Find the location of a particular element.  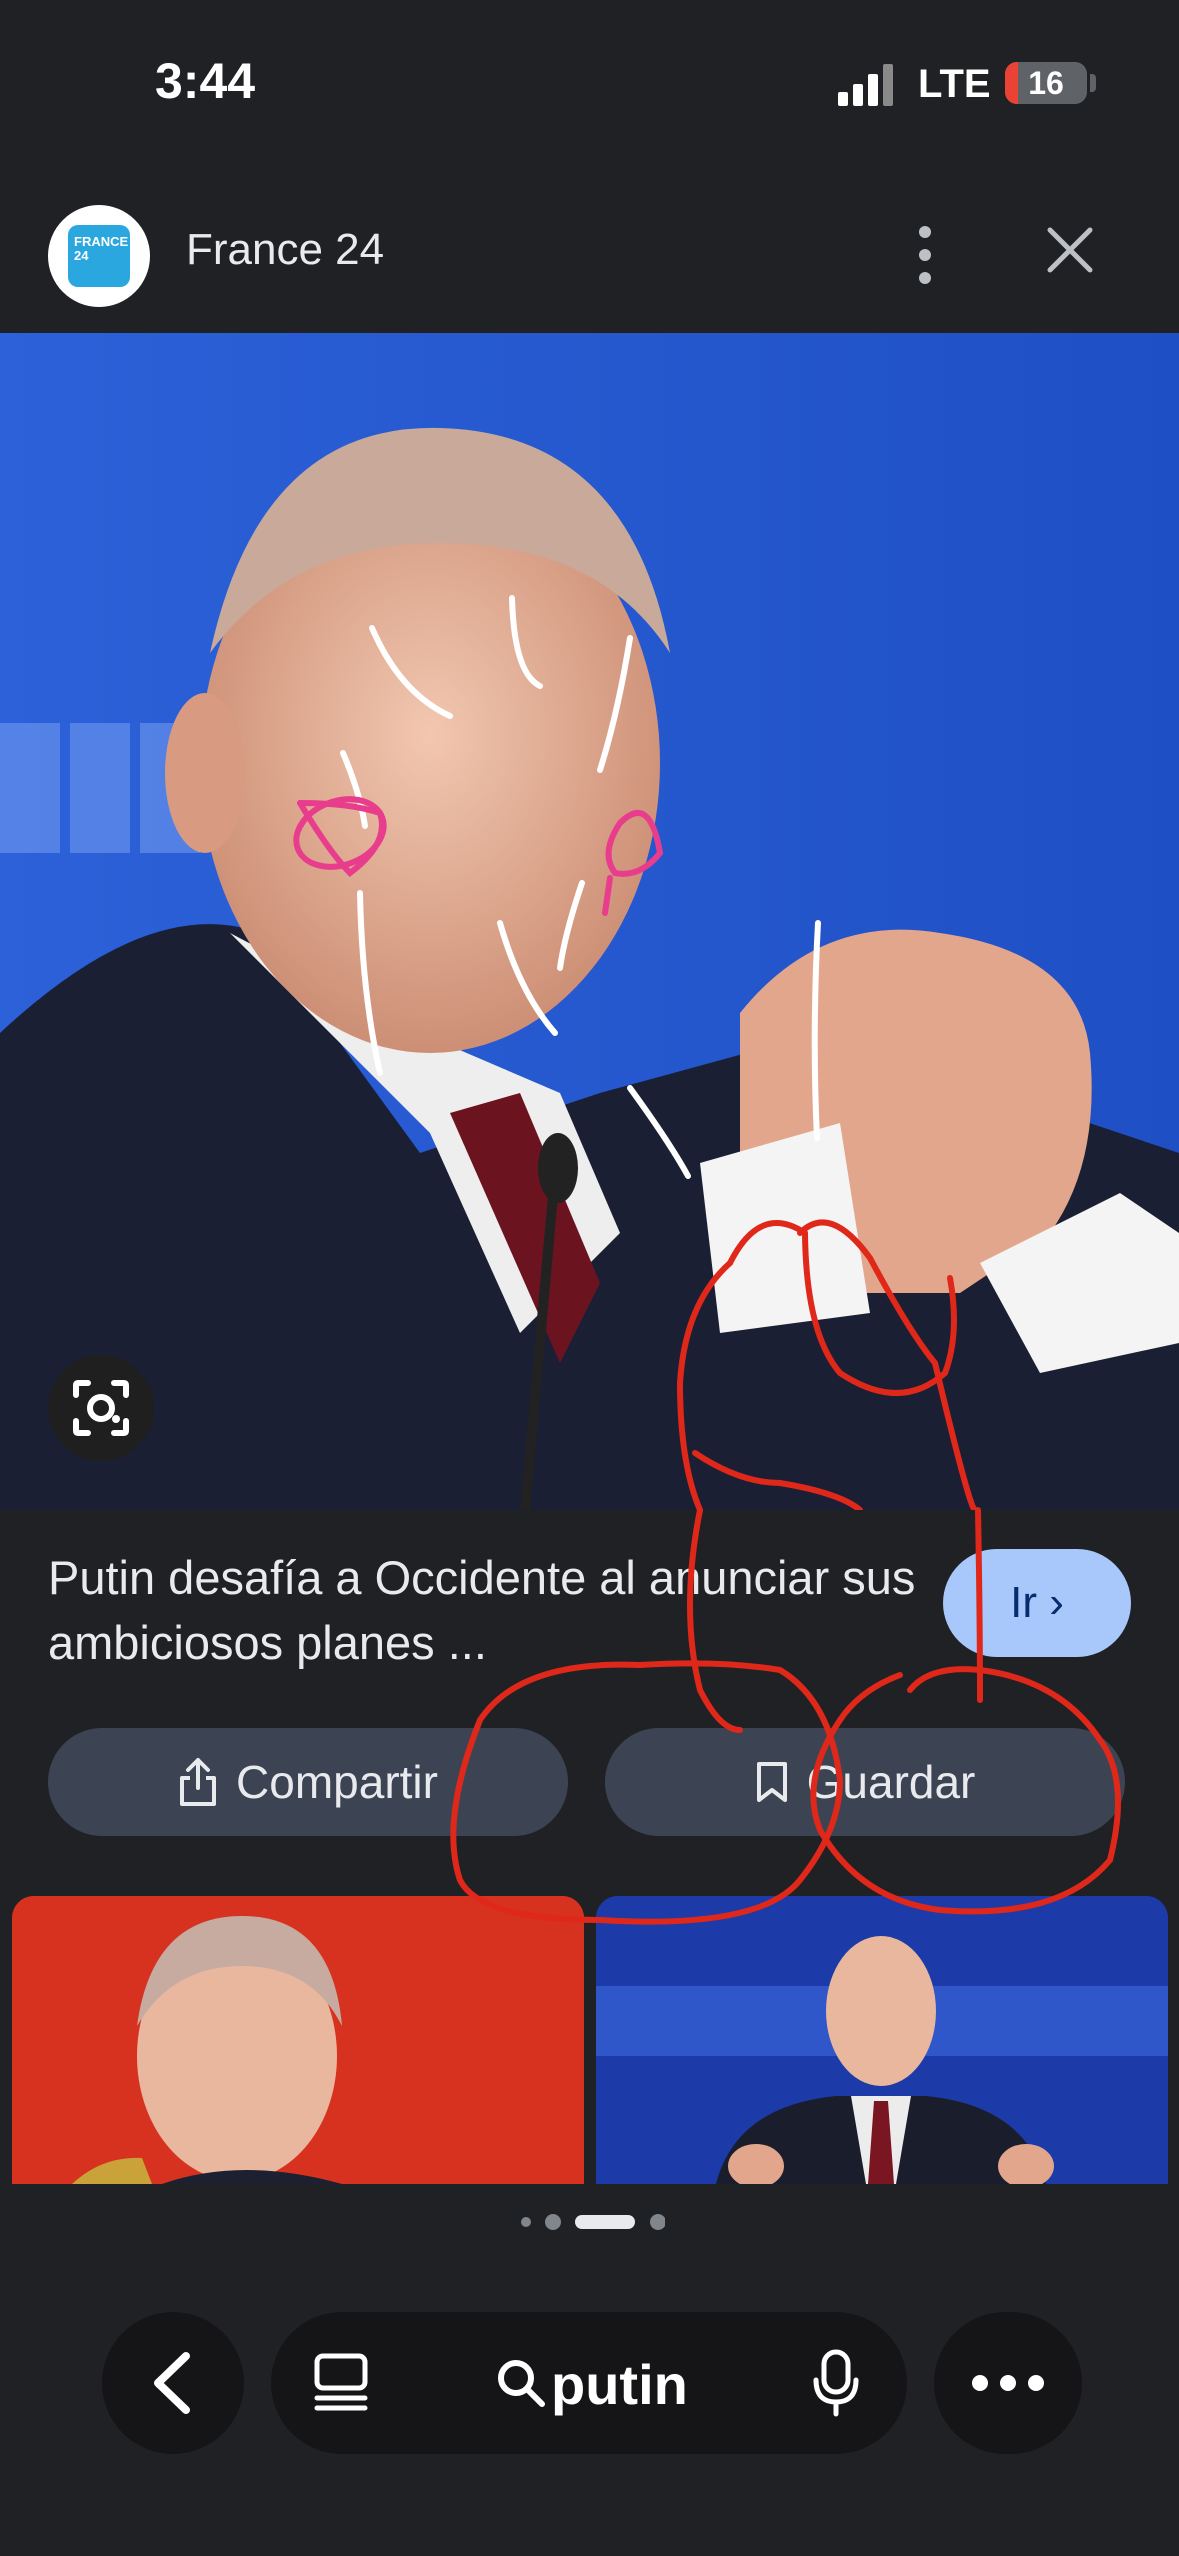

source-header: FRANCE 24 France 24 is located at coordinates (589, 254).